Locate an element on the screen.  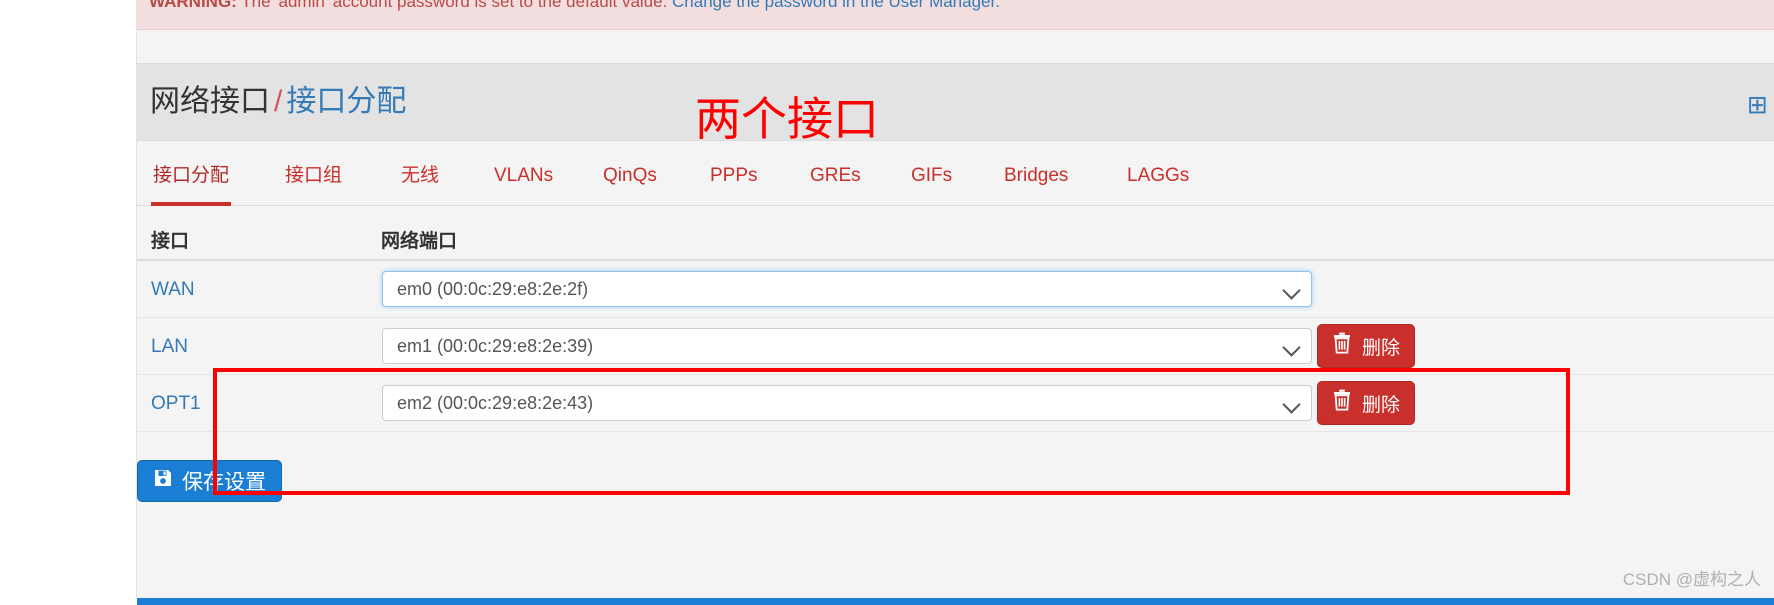
save-settings-button: 保存设置 is located at coordinates (209, 481).